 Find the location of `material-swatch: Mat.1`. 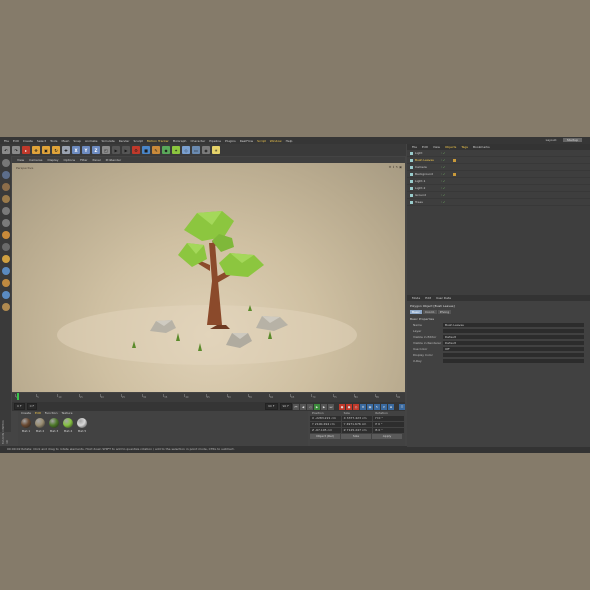

material-swatch: Mat.1 is located at coordinates (26, 425).